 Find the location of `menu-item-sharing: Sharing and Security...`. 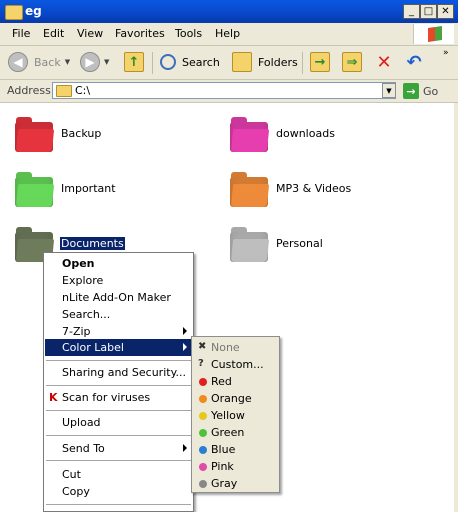

menu-item-sharing: Sharing and Security... is located at coordinates (119, 372).